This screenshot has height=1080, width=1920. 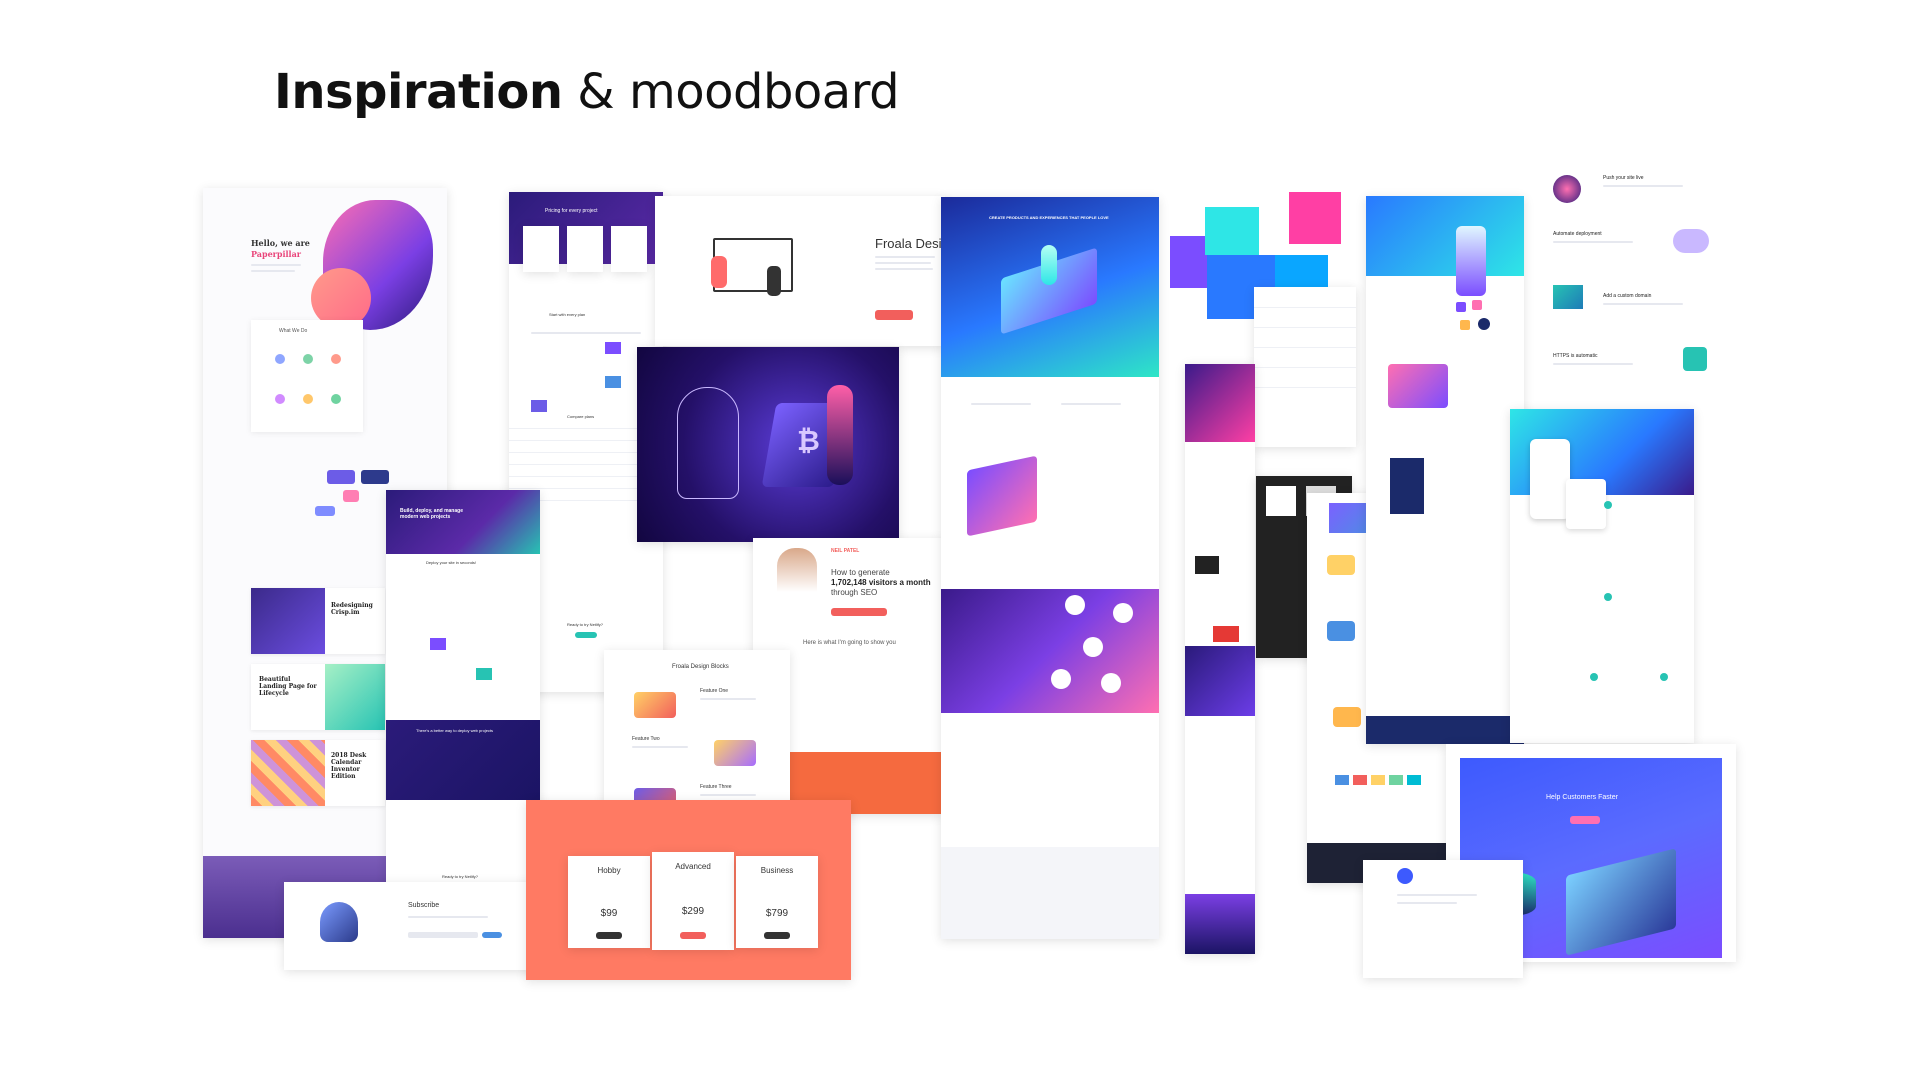 What do you see at coordinates (318, 697) in the screenshot?
I see `project-lifecycle: Beautiful Landing Page for Lifecycle` at bounding box center [318, 697].